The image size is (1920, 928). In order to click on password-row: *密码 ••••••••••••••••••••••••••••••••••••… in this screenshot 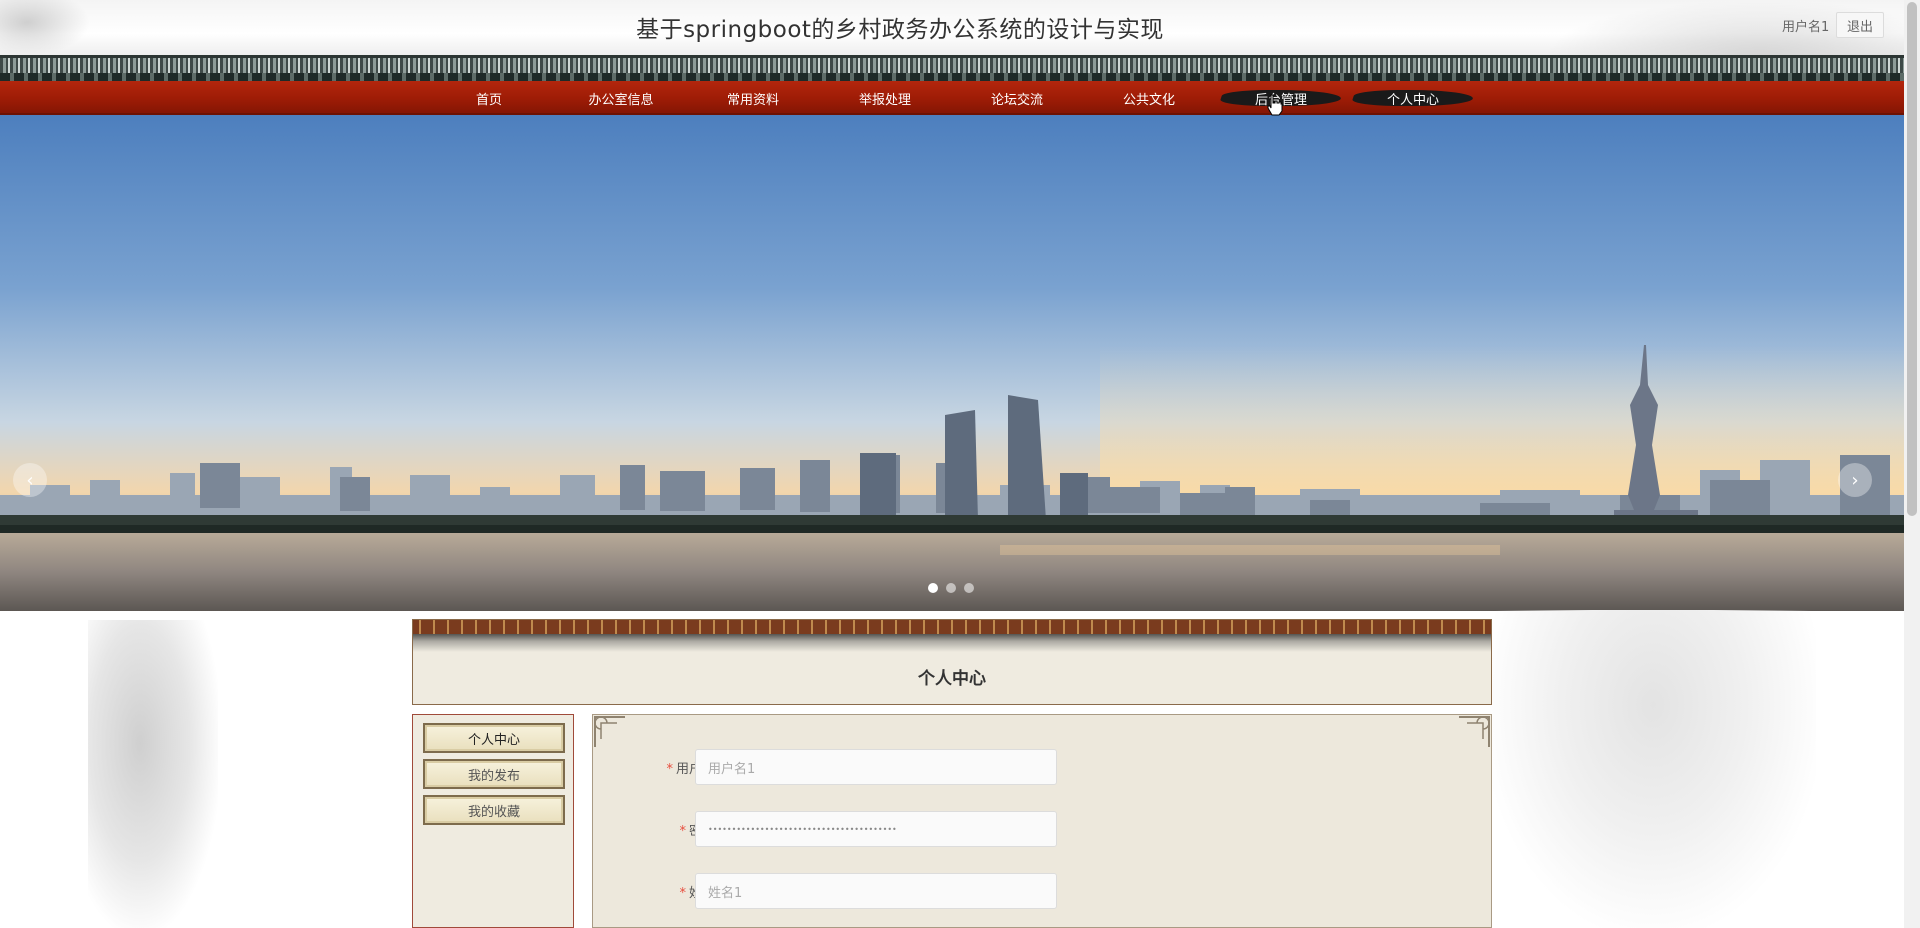, I will do `click(843, 829)`.